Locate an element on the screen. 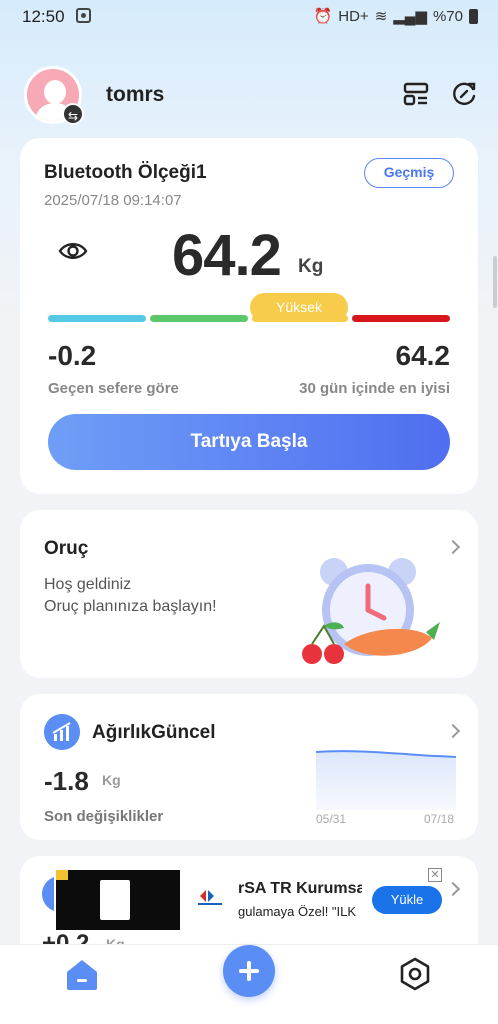 This screenshot has height=1024, width=498. bottom-nav is located at coordinates (249, 984).